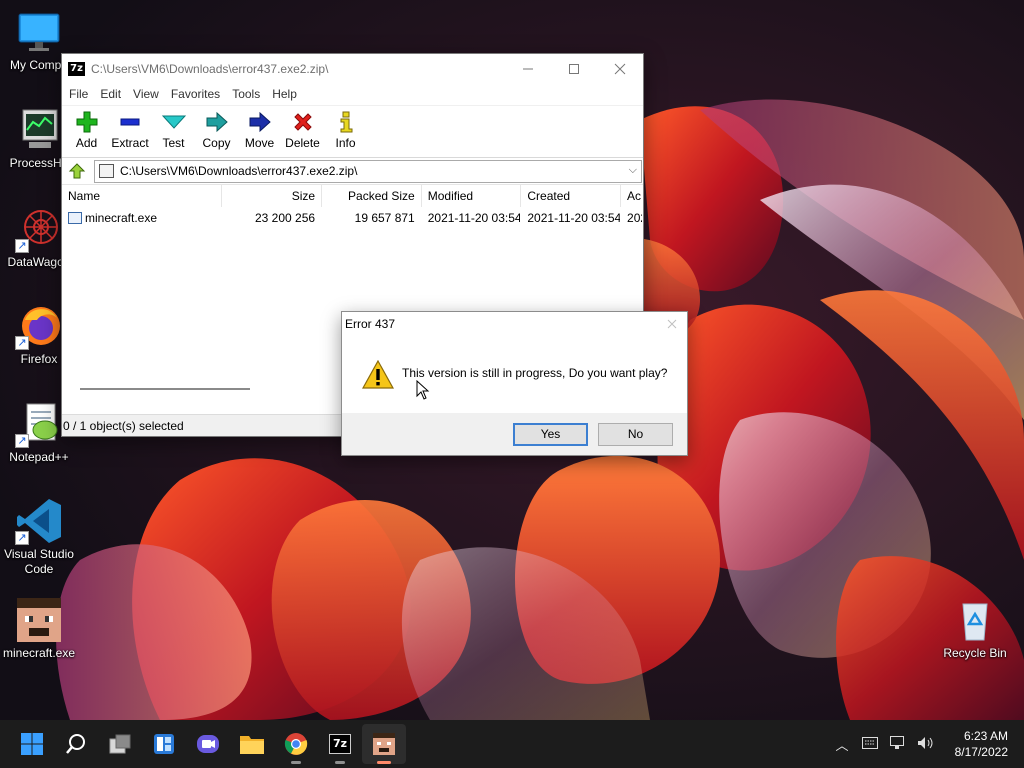 The height and width of the screenshot is (768, 1024). What do you see at coordinates (39, 521) in the screenshot?
I see `vscode-icon: ↗` at bounding box center [39, 521].